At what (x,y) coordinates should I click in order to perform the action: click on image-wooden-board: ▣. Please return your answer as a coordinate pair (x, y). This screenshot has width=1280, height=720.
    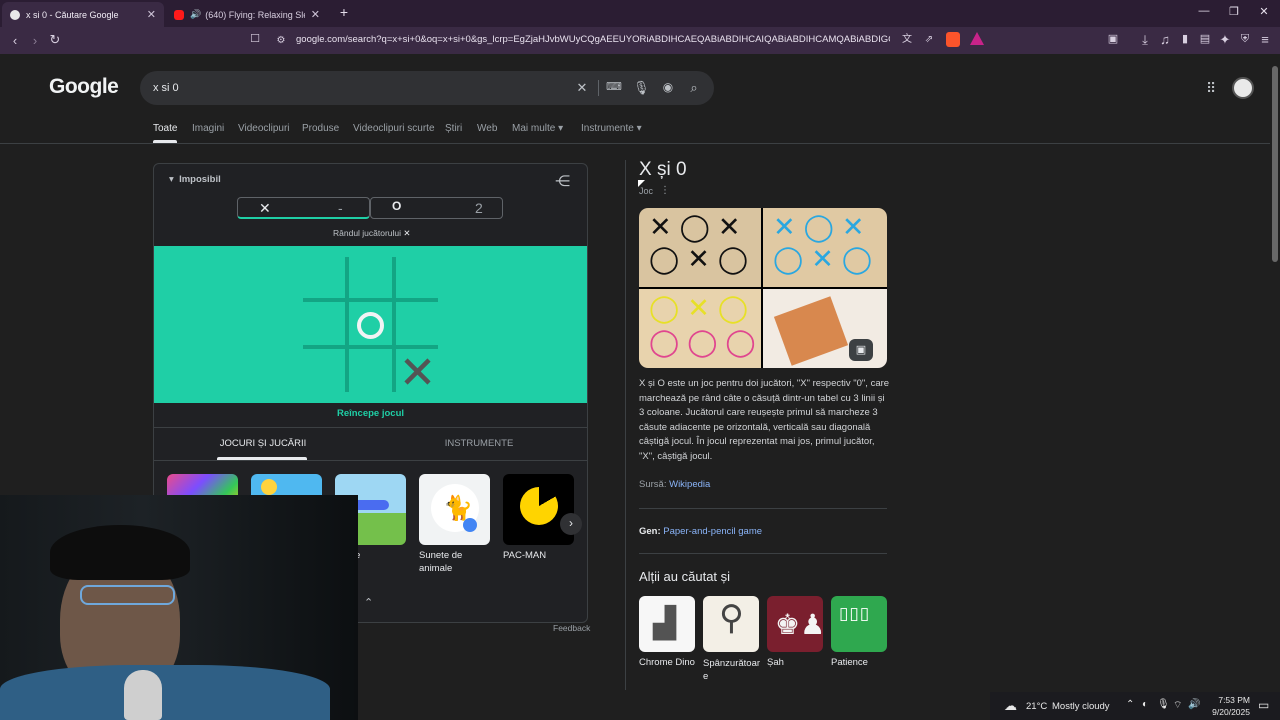
    Looking at the image, I should click on (825, 328).